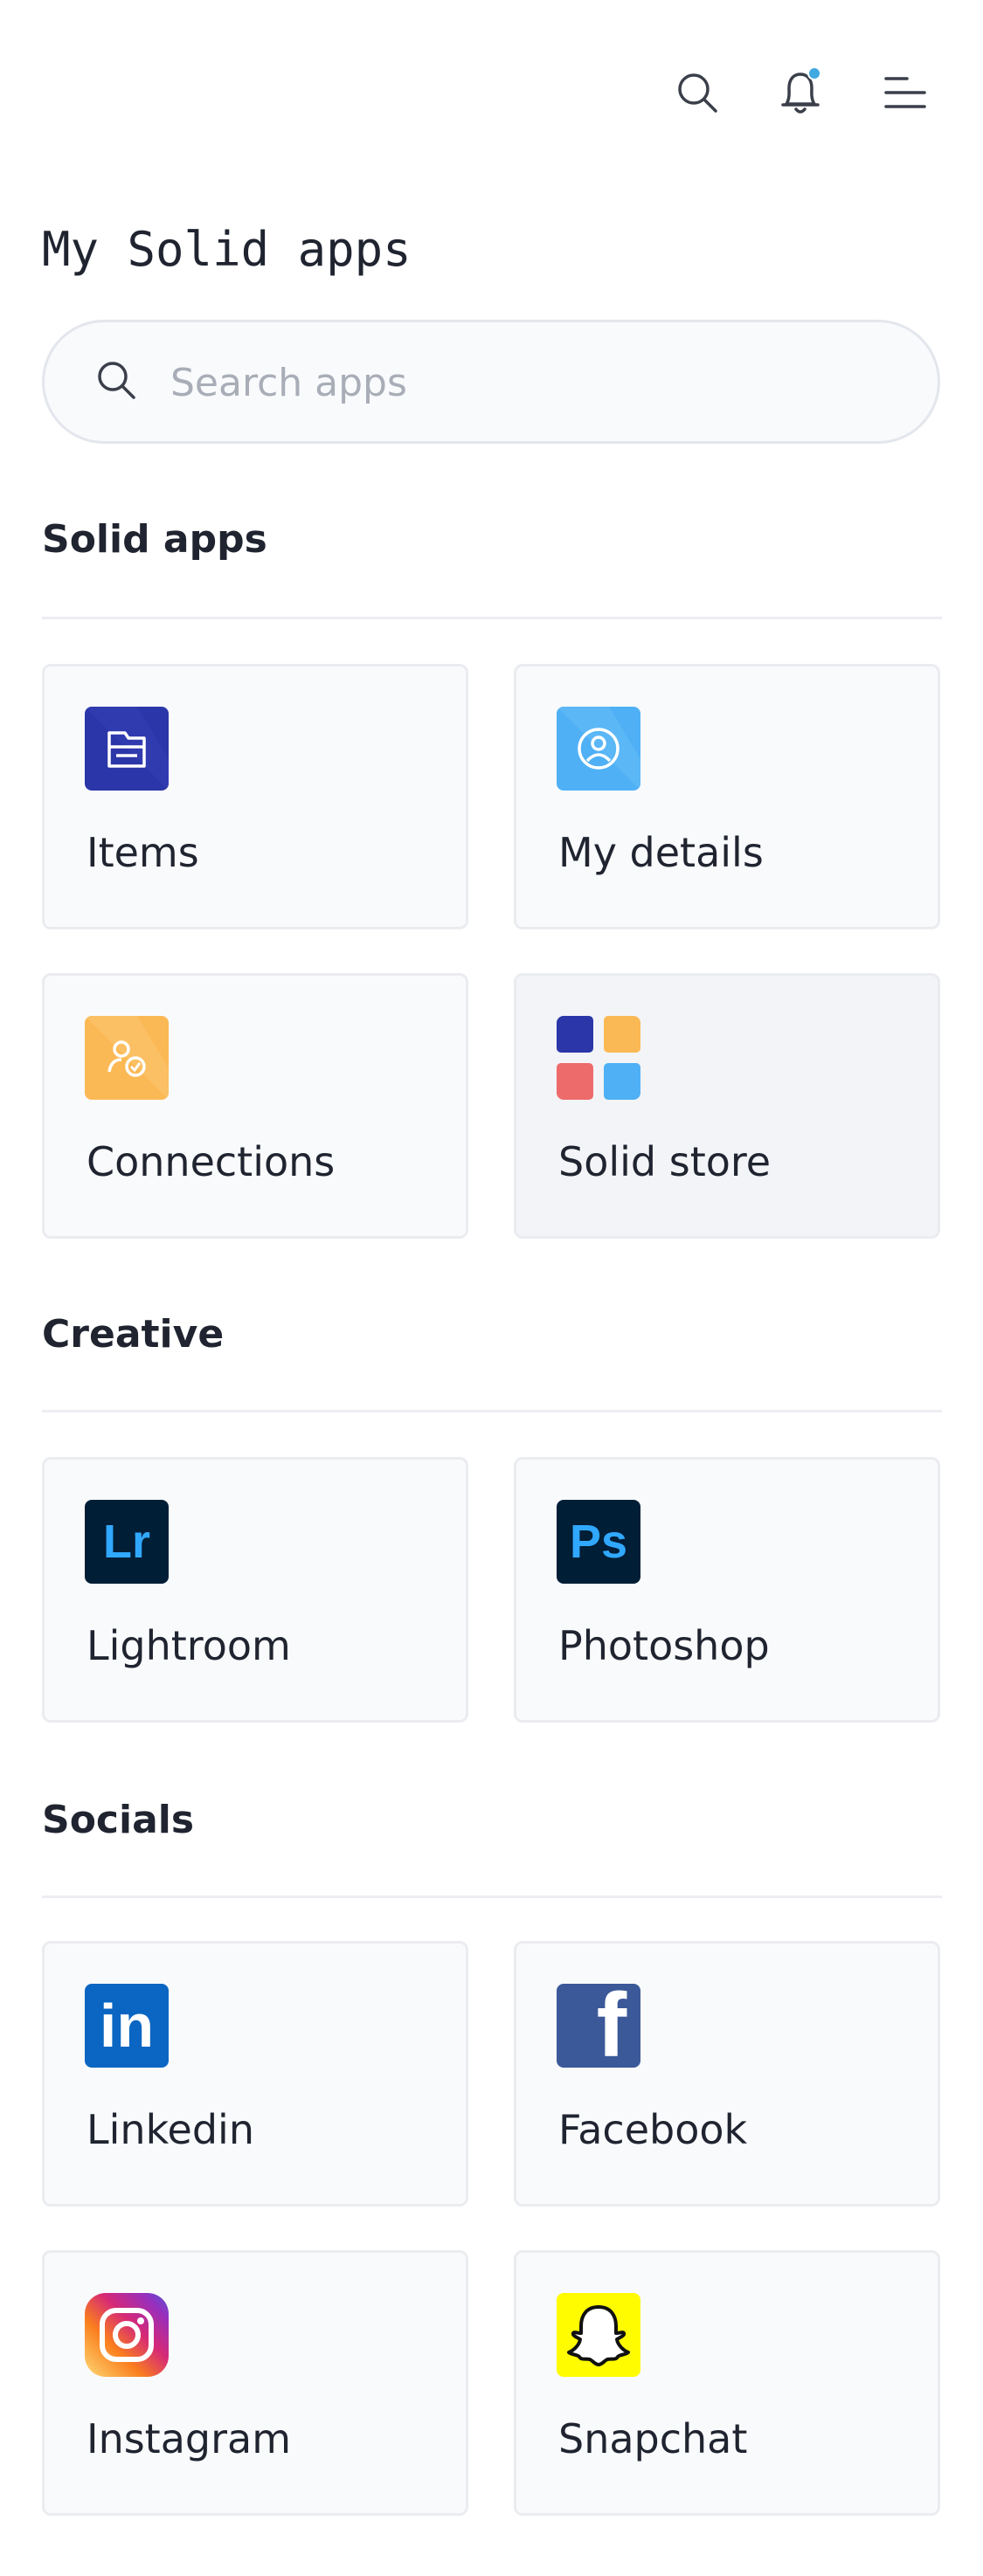 The height and width of the screenshot is (2576, 983). I want to click on app-card-photoshop: Ps Photoshop, so click(727, 1590).